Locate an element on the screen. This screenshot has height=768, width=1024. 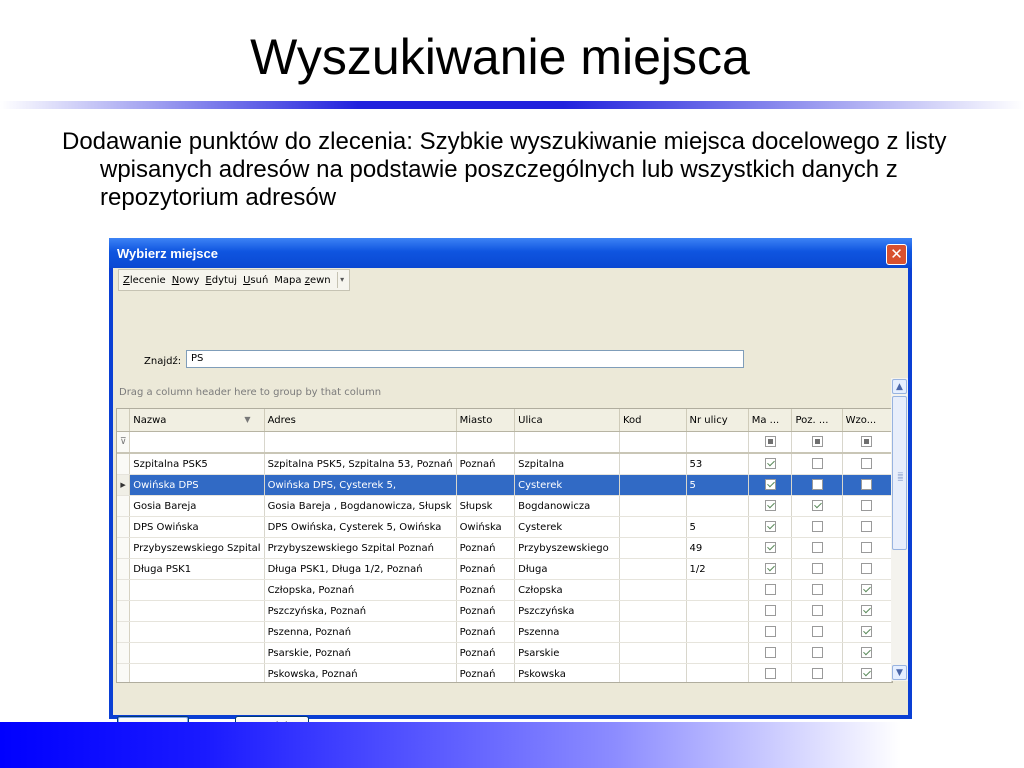
sort-arrow-icon: ▼ is located at coordinates (247, 419).